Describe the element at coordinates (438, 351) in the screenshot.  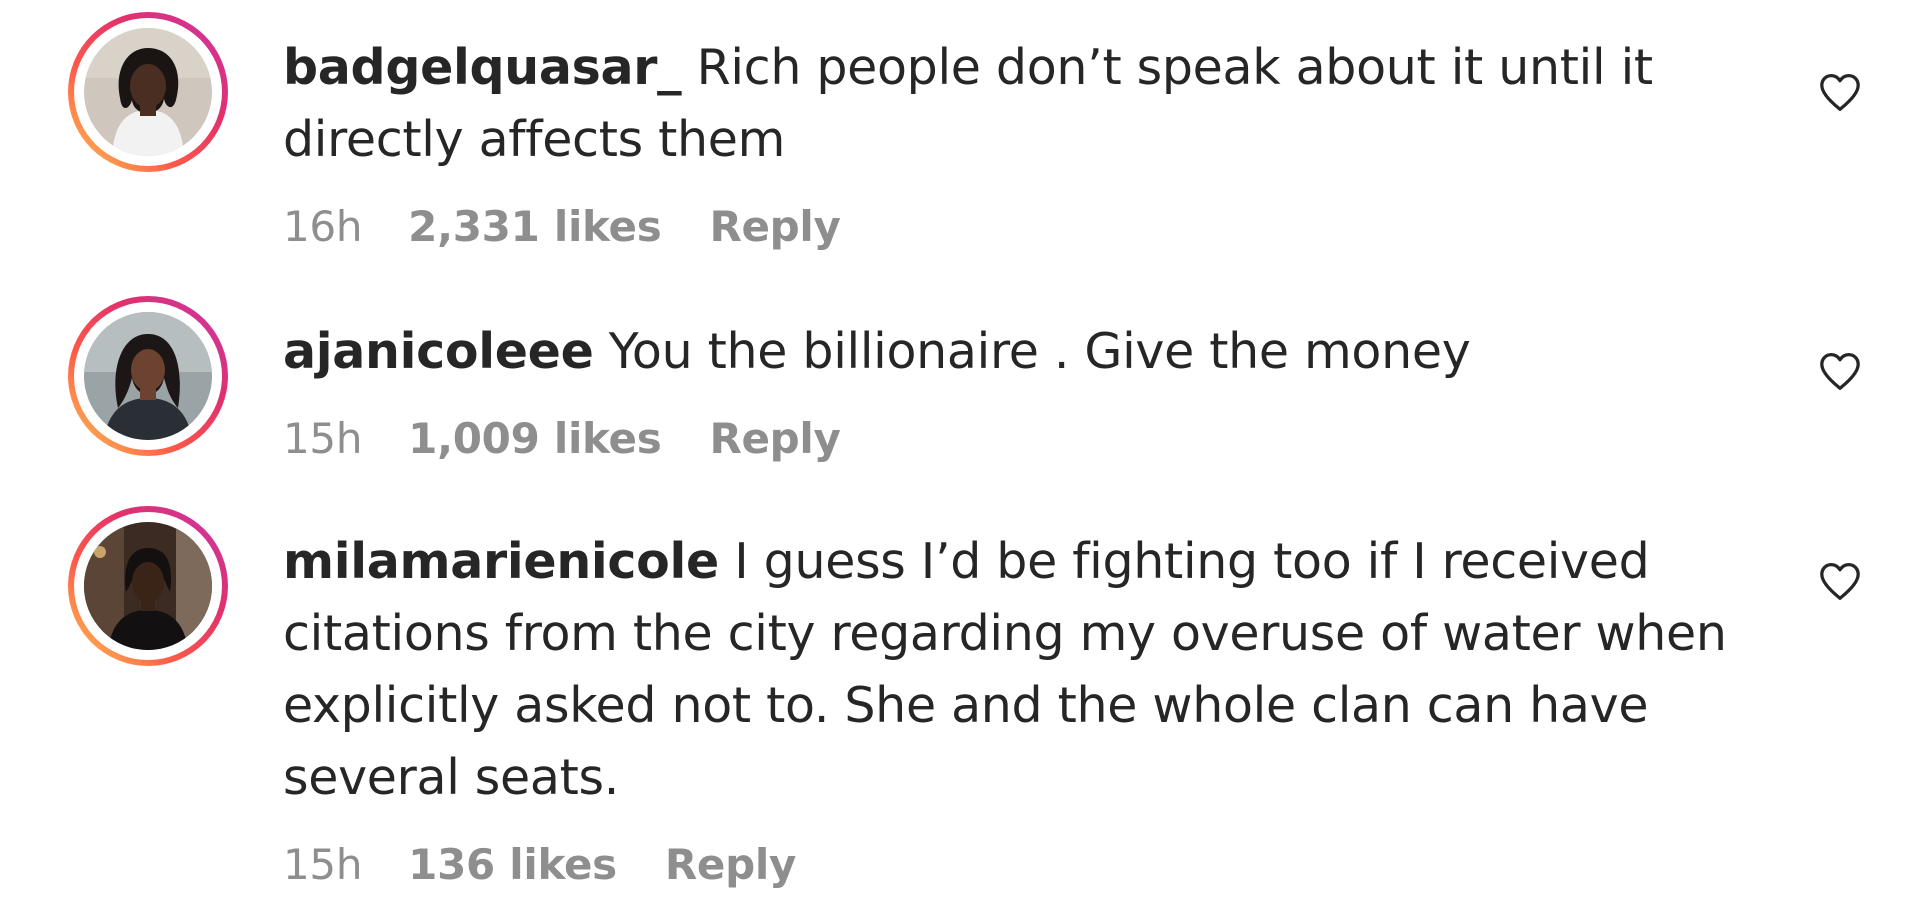
I see `comment-username: ajanicoleee` at that location.